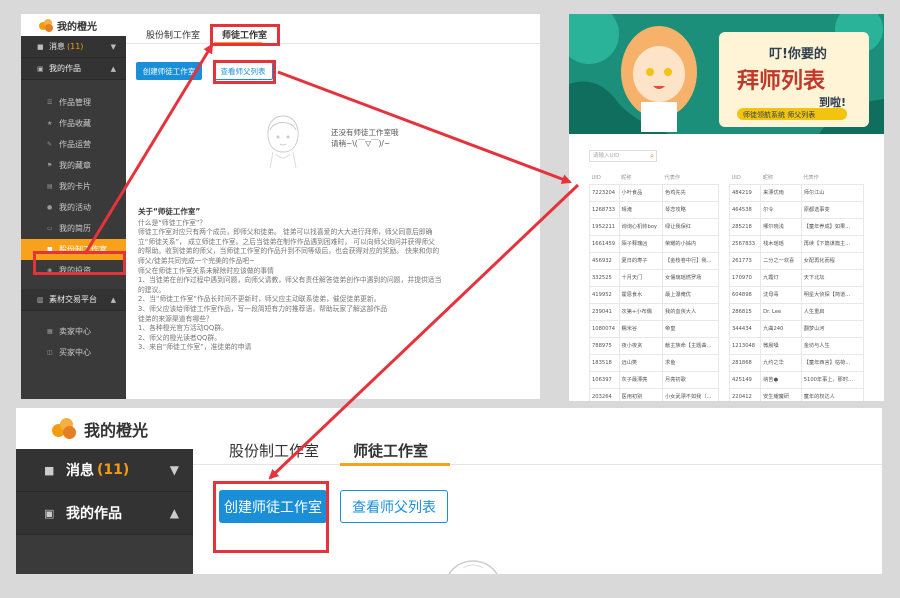 This screenshot has height=598, width=900. Describe the element at coordinates (116, 430) in the screenshot. I see `large-brand-name: 我的橙光` at that location.